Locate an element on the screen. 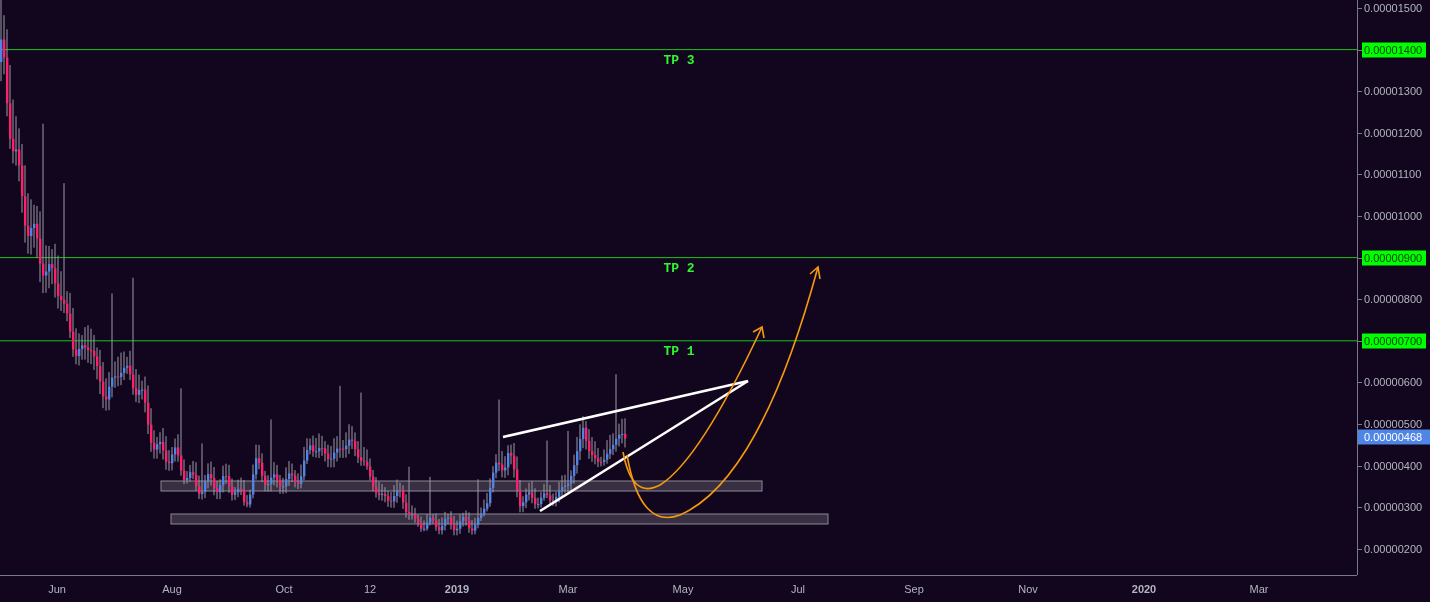 Image resolution: width=1430 pixels, height=602 pixels. price-label: 0.00001200 is located at coordinates (1393, 133).